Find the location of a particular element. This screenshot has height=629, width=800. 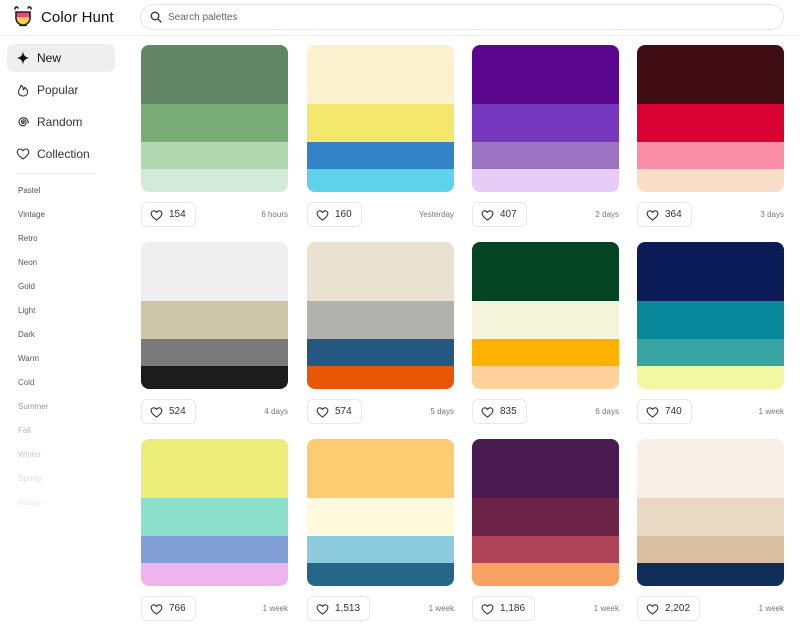

nav-item-popular: Popular is located at coordinates (61, 90).